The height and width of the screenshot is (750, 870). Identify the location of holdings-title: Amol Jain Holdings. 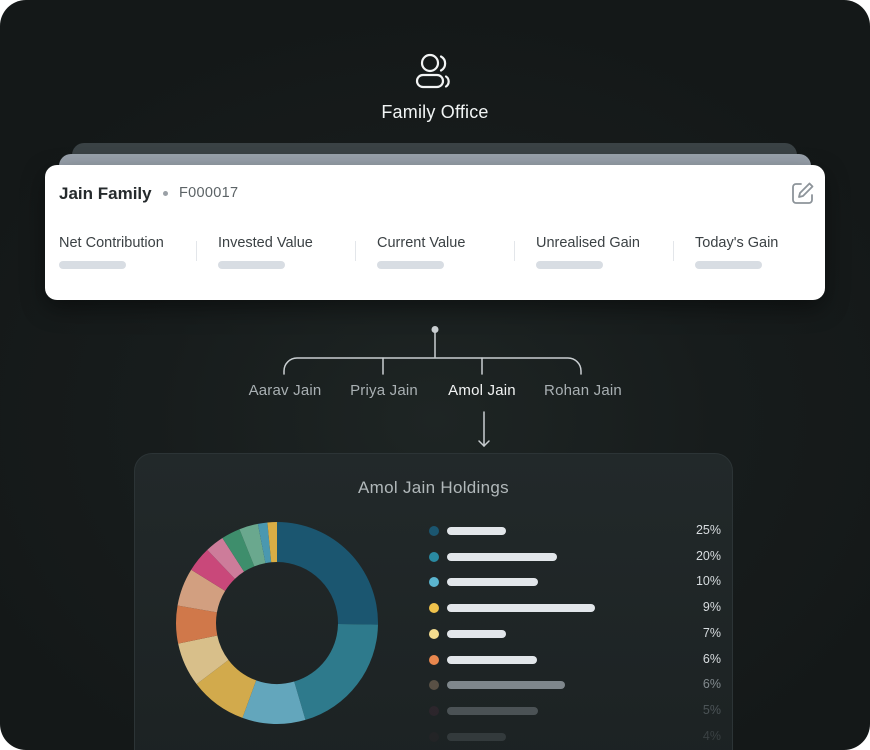
(433, 487).